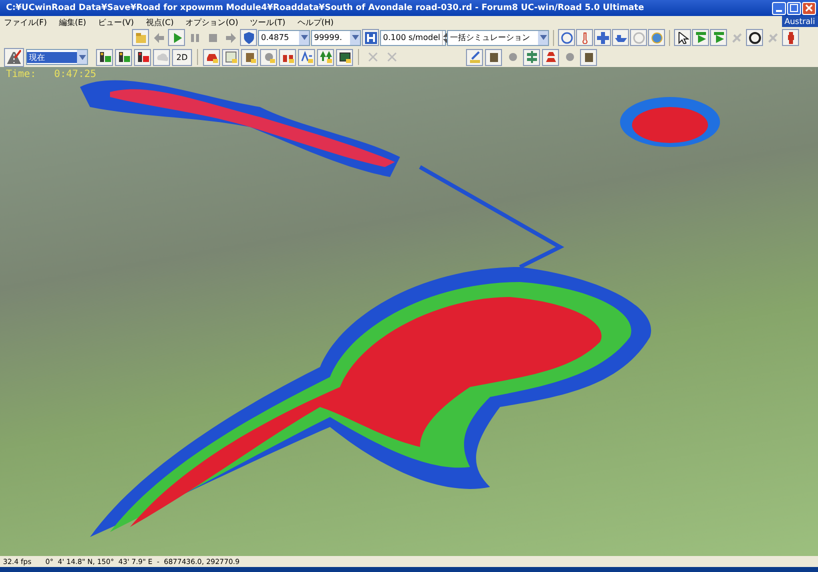 Image resolution: width=818 pixels, height=572 pixels. I want to click on menu-item: ビュー(V), so click(116, 22).